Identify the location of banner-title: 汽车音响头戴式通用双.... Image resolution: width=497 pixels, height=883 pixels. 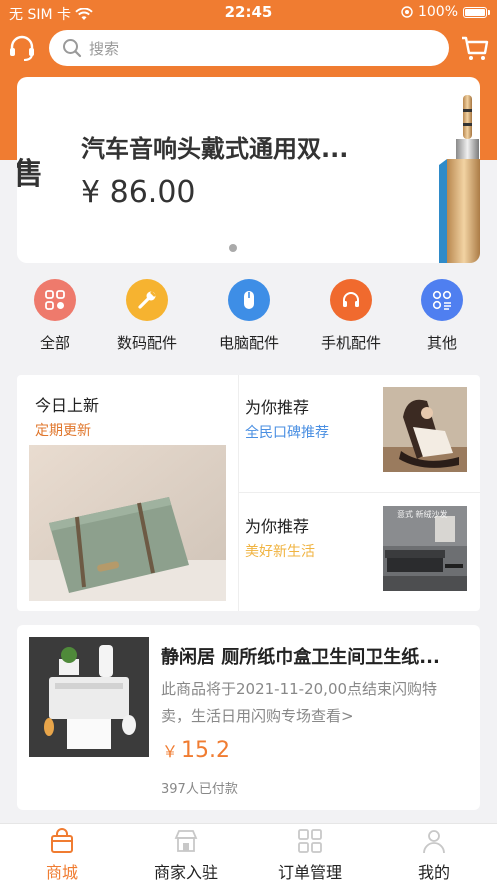
(215, 149).